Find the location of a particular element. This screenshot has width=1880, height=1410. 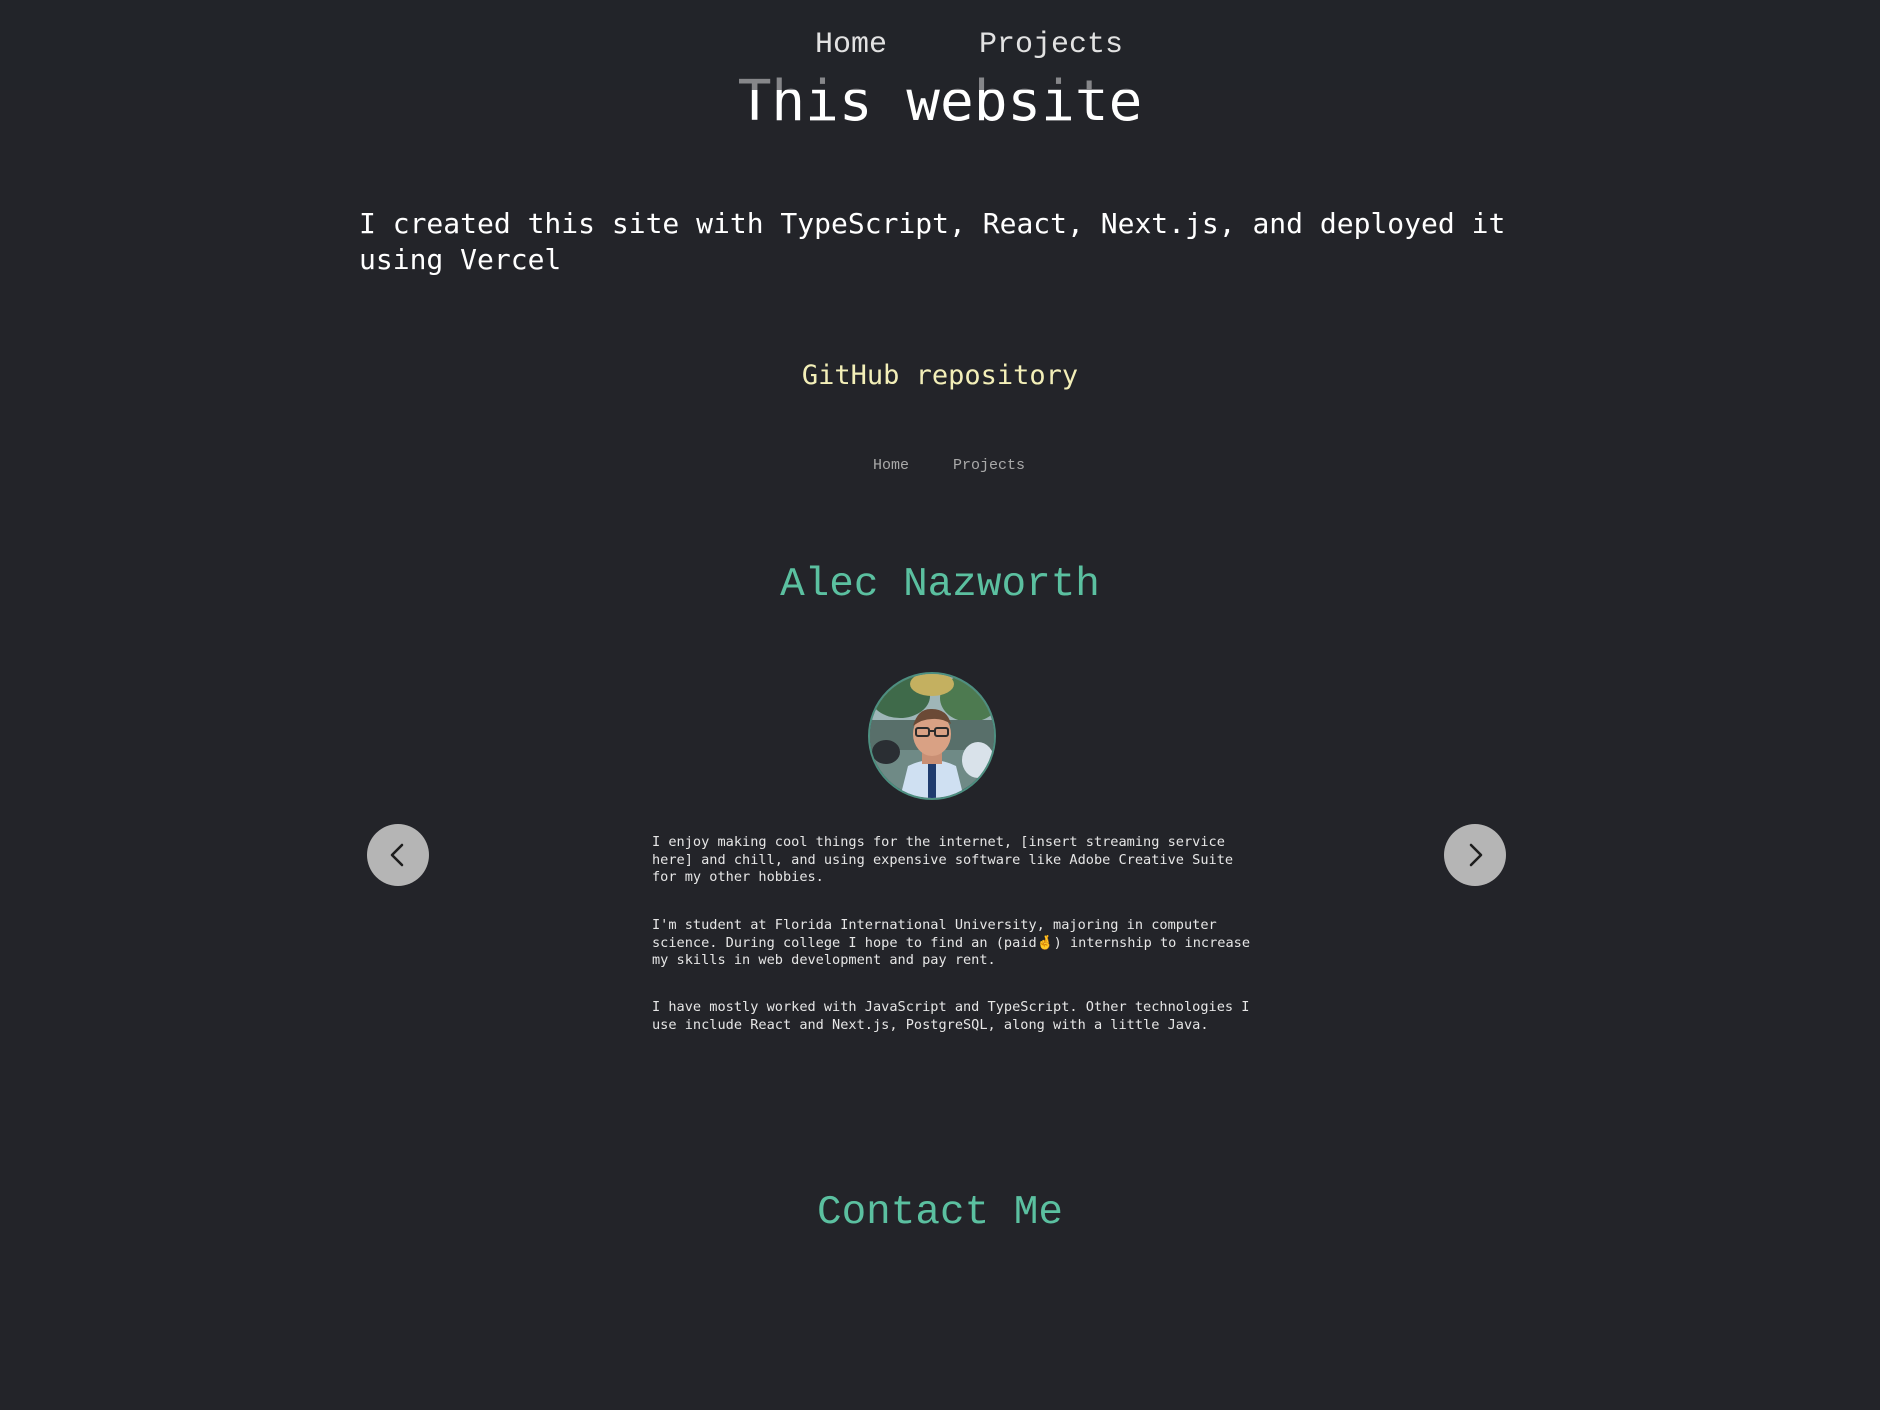

carousel-next-button is located at coordinates (1475, 855).